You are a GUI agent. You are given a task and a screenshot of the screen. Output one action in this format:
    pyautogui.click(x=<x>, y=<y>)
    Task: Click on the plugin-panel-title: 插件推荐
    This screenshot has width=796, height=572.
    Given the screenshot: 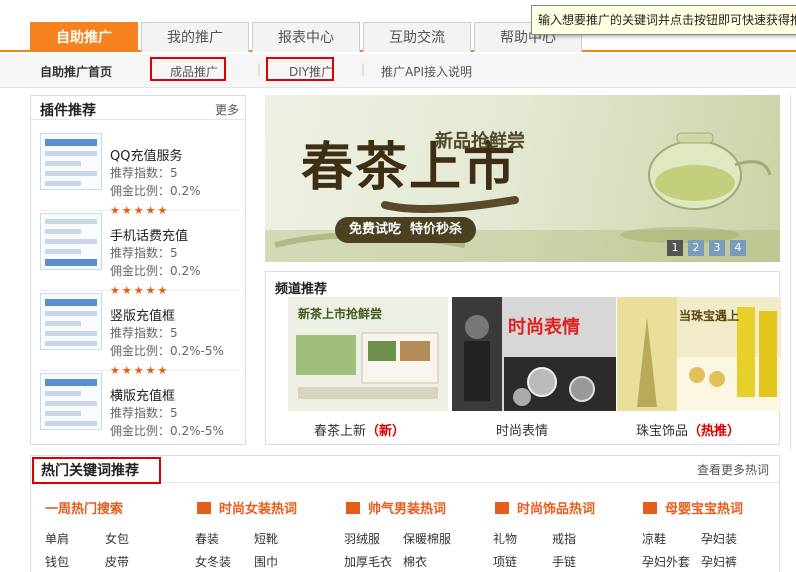 What is the action you would take?
    pyautogui.click(x=68, y=111)
    